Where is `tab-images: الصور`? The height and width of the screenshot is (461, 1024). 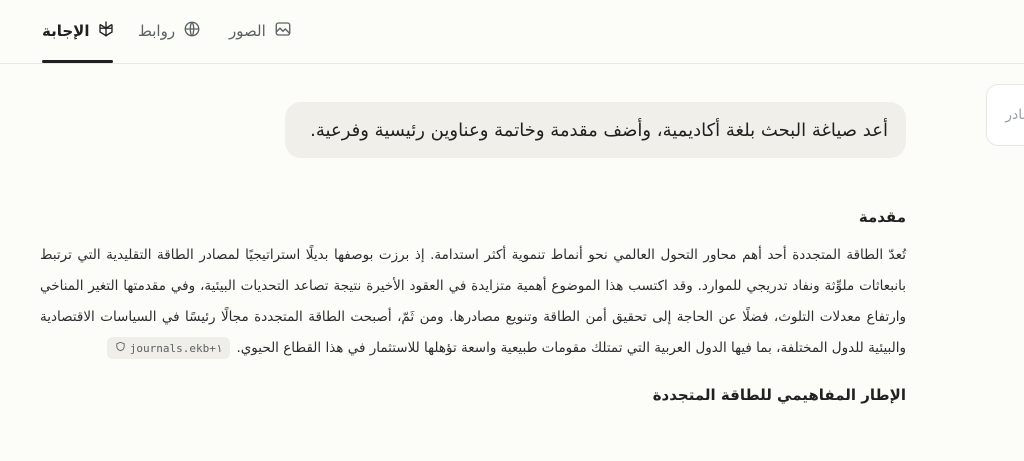
tab-images: الصور is located at coordinates (260, 31).